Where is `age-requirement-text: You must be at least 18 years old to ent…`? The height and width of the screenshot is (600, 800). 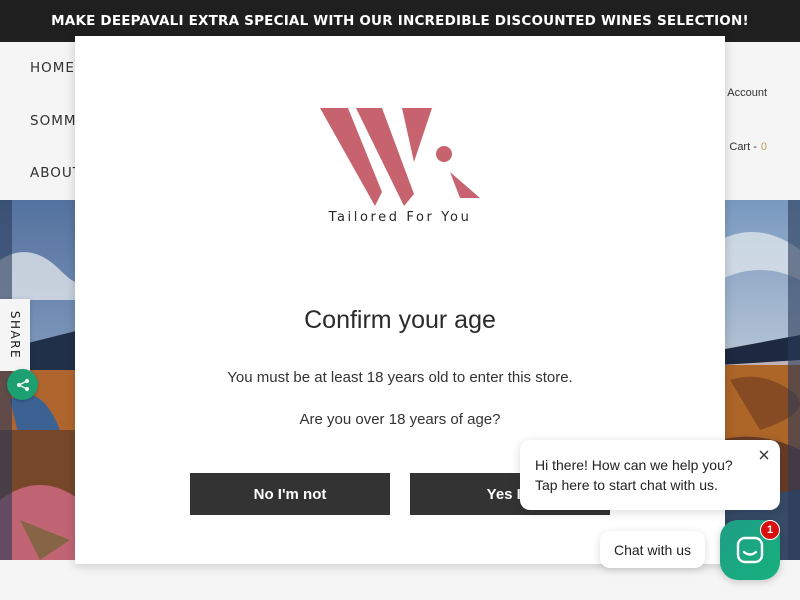
age-requirement-text: You must be at least 18 years old to ent… is located at coordinates (400, 377).